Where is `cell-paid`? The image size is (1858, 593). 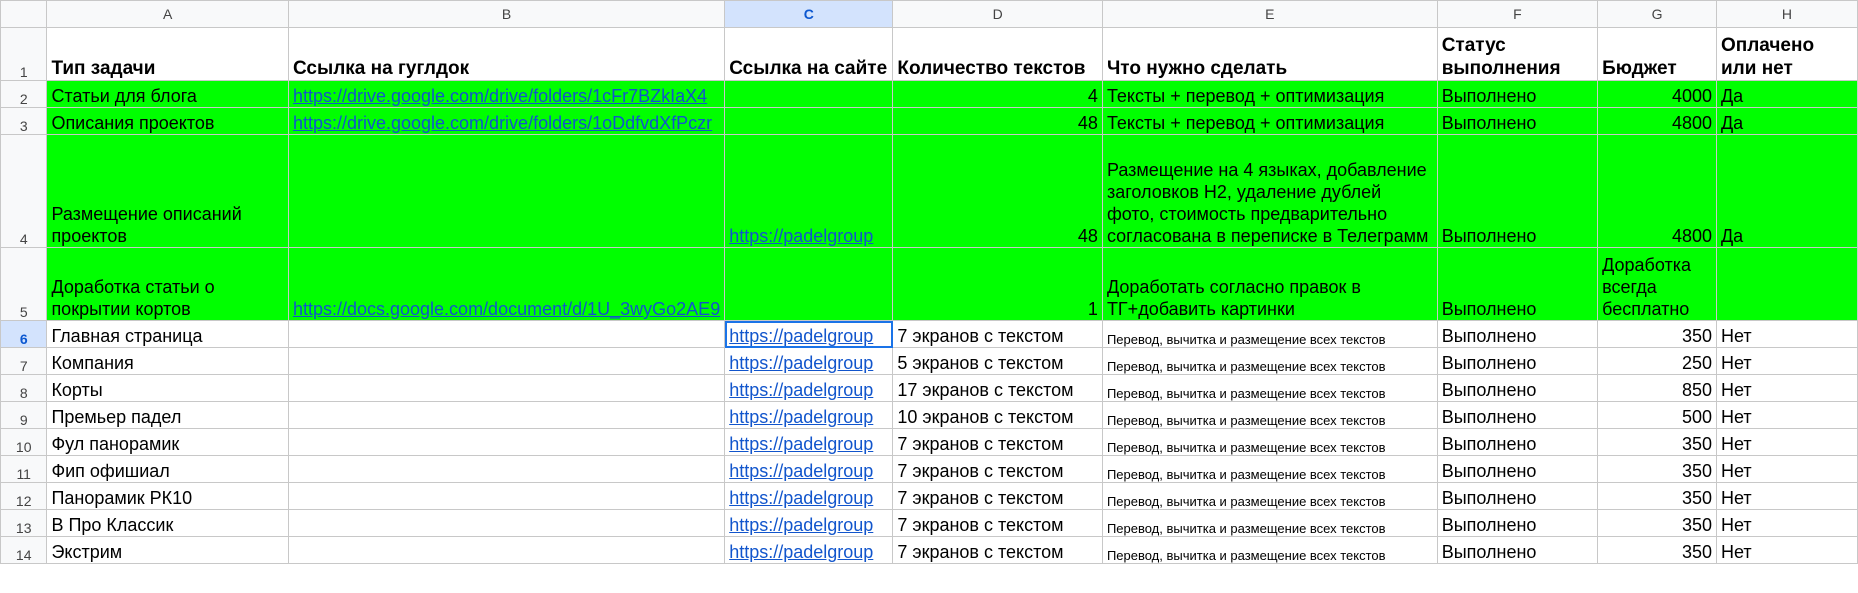 cell-paid is located at coordinates (1786, 284).